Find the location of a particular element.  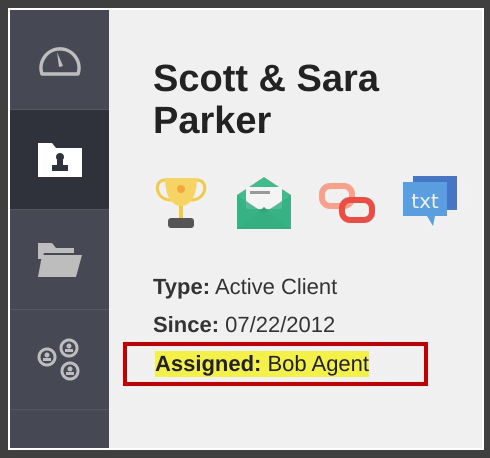

txt-label: txt is located at coordinates (425, 201).